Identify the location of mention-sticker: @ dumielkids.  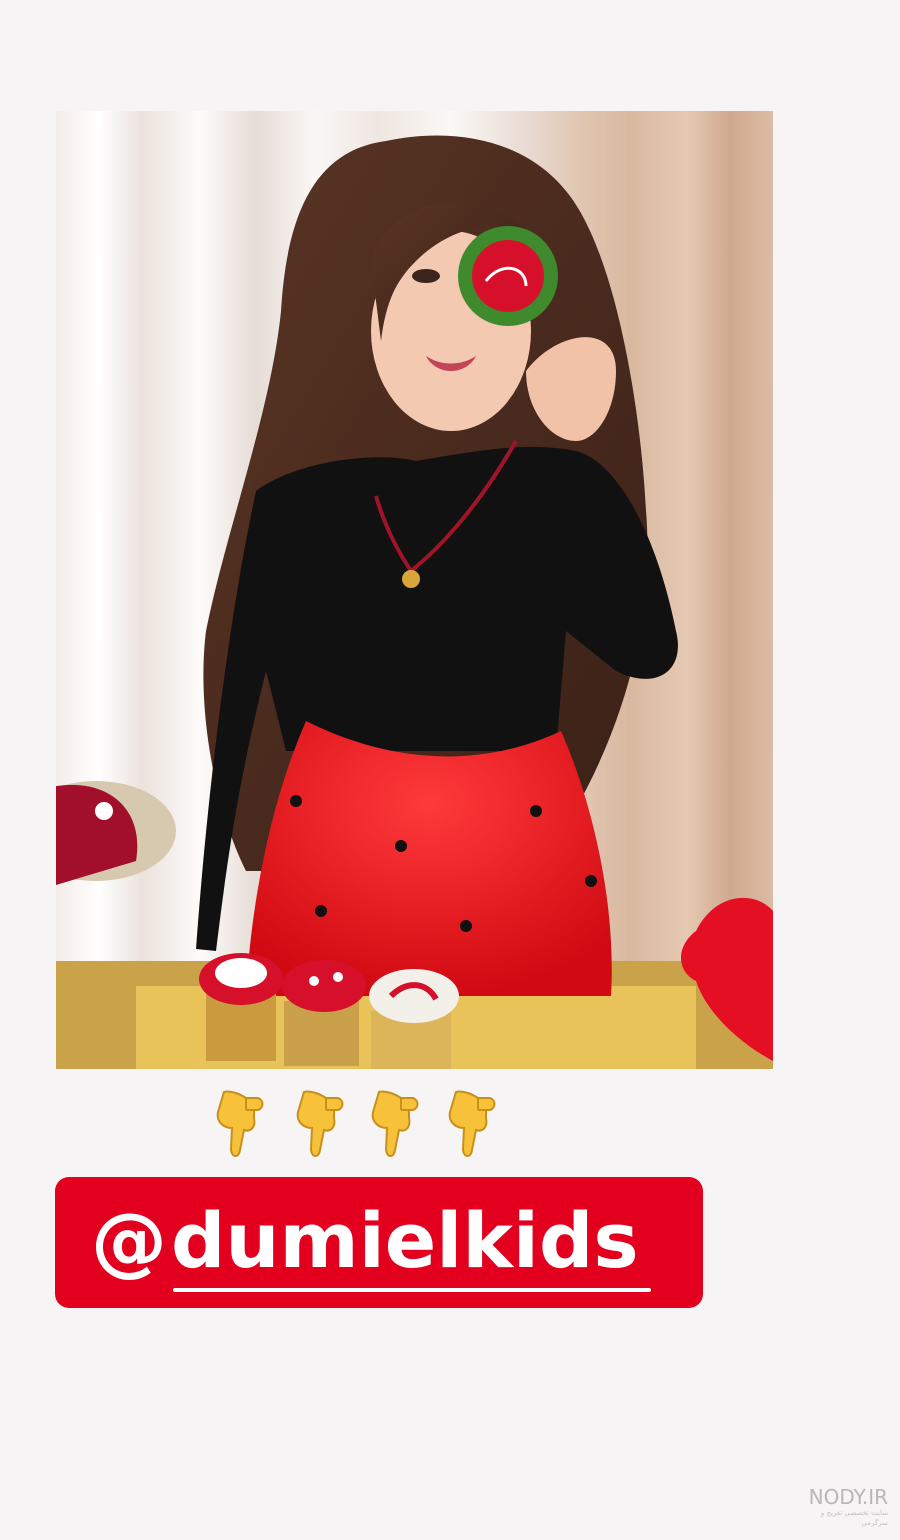
(379, 1242).